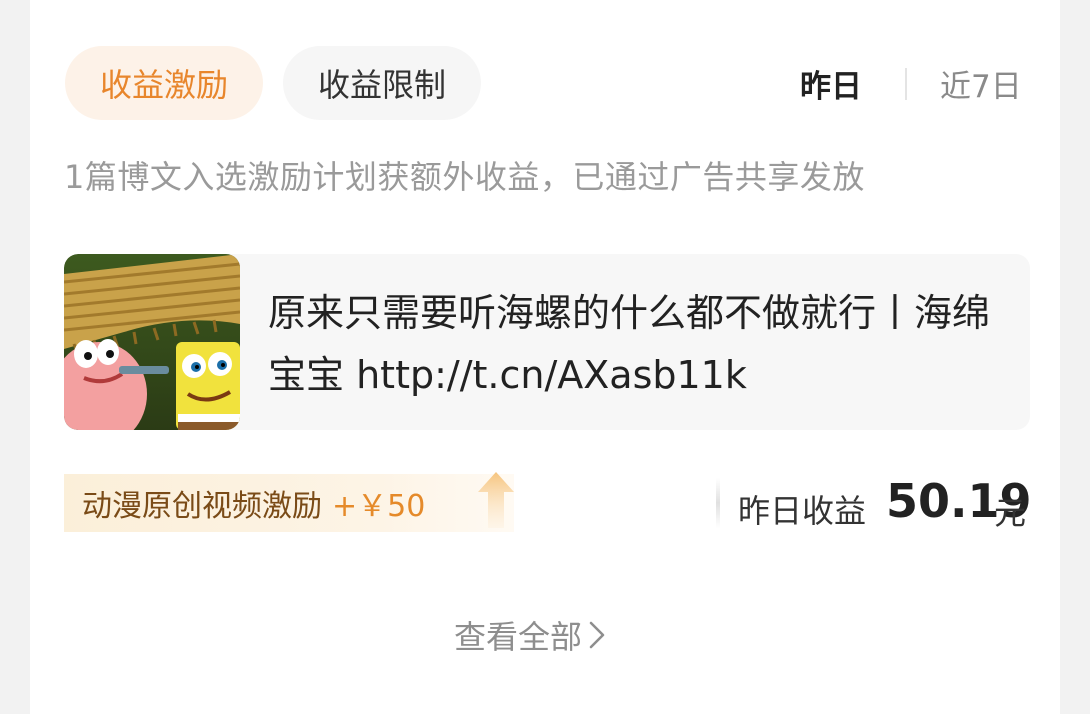 This screenshot has height=714, width=1090. I want to click on earnings-unit: 元, so click(1010, 513).